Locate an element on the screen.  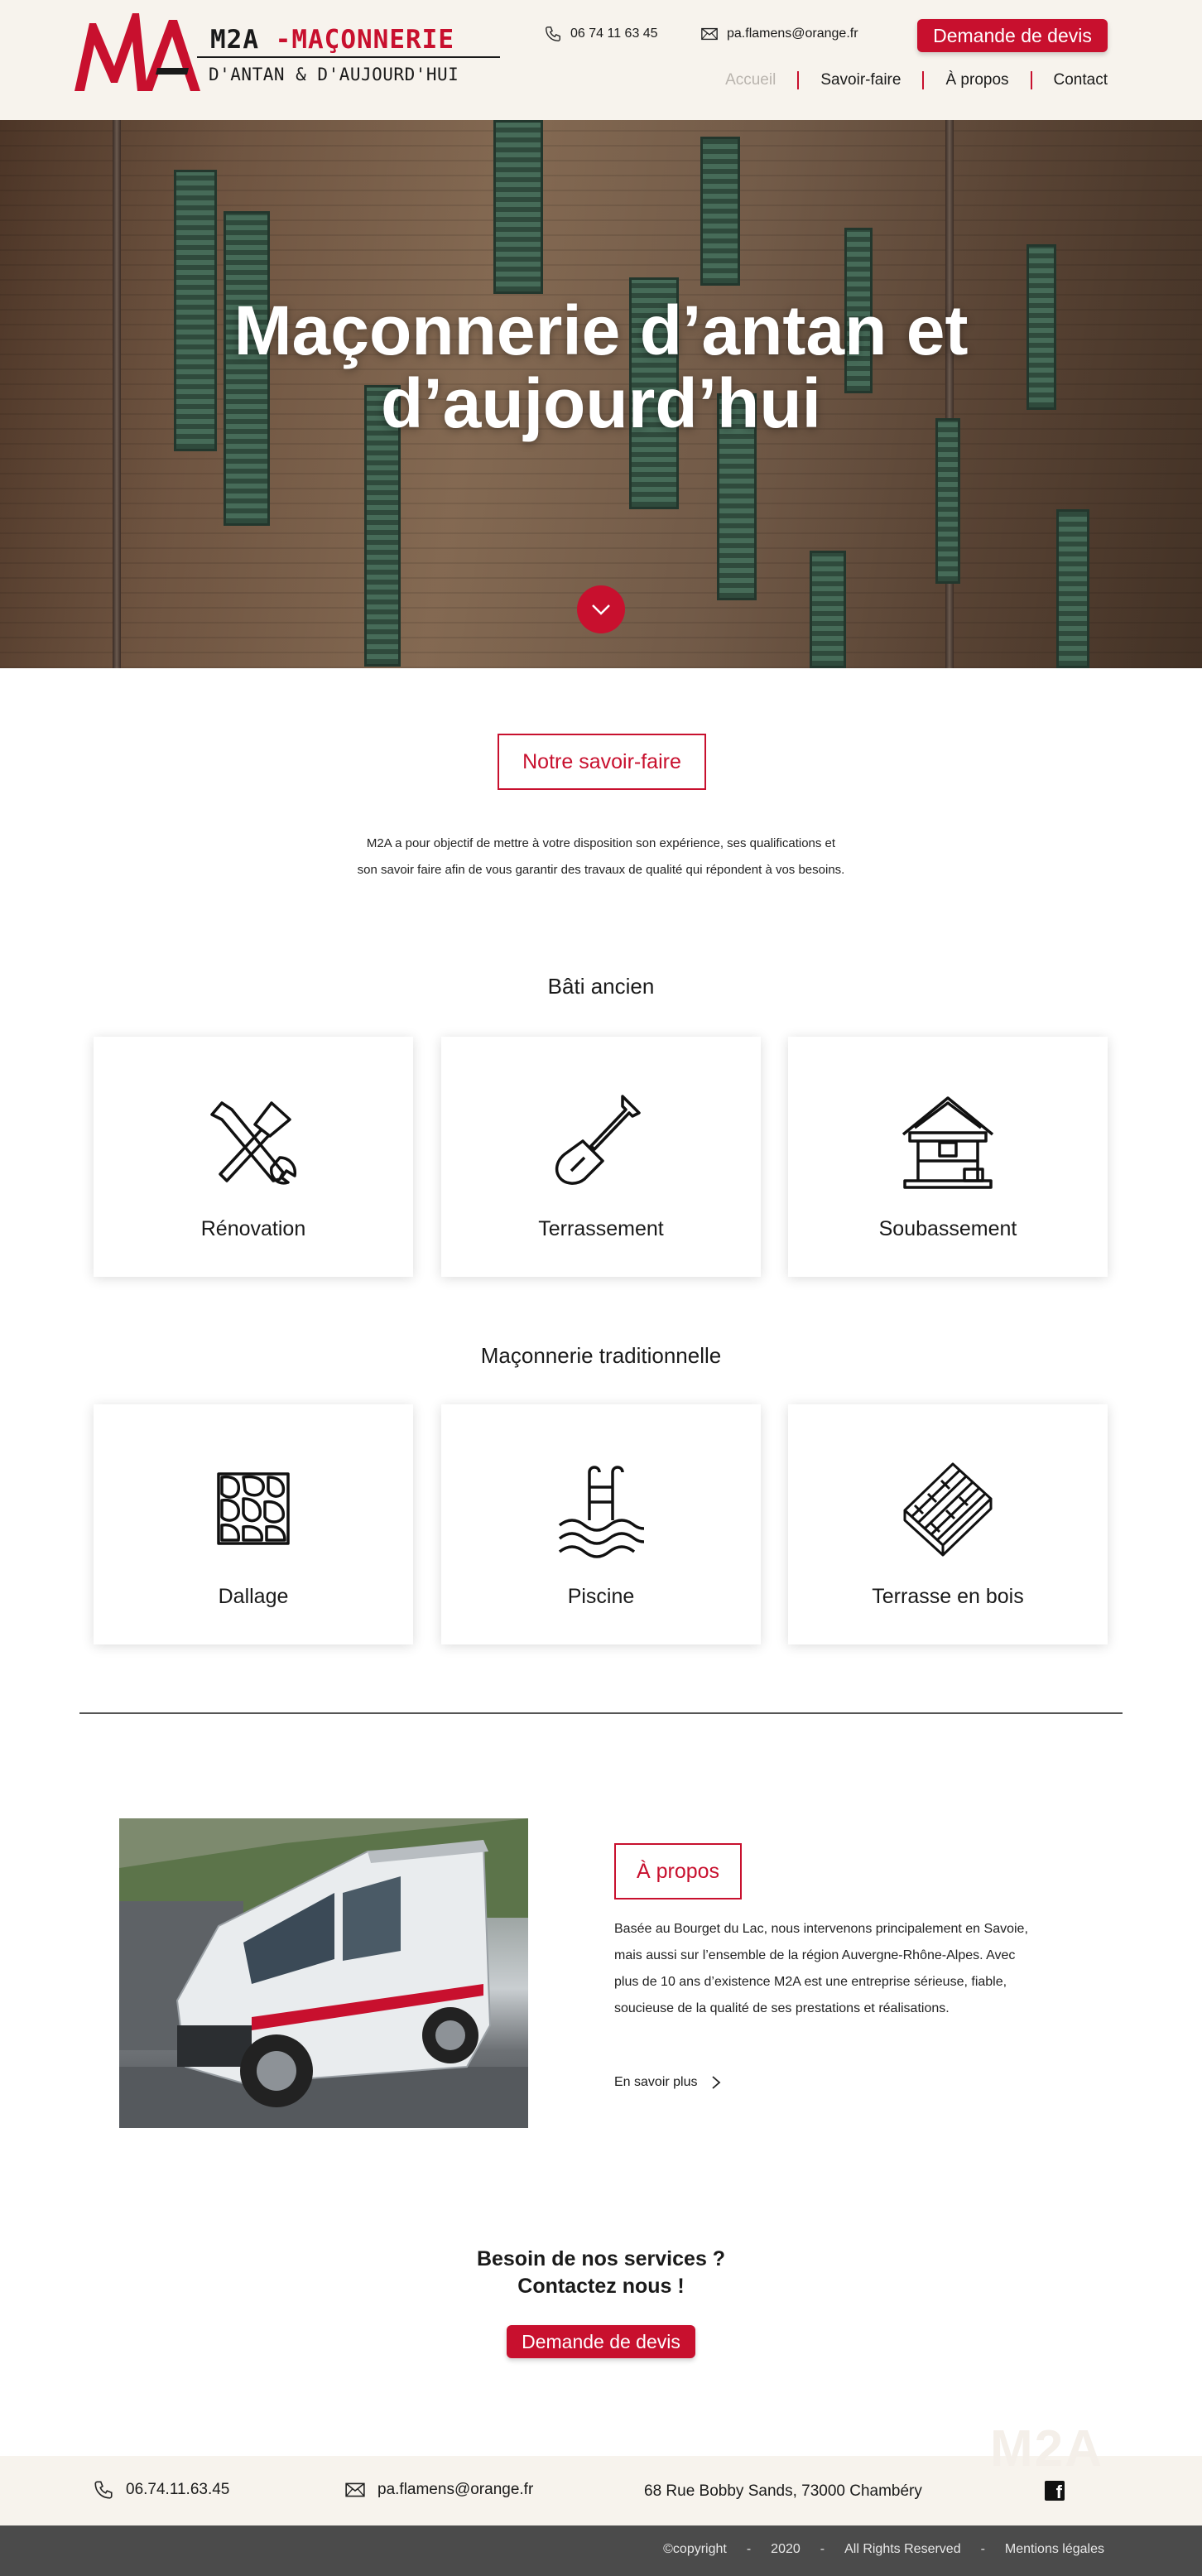
site-logo: M2A -MAÇONNERIE D'ANTAN & D'AUJOURD'HUI is located at coordinates (285, 52).